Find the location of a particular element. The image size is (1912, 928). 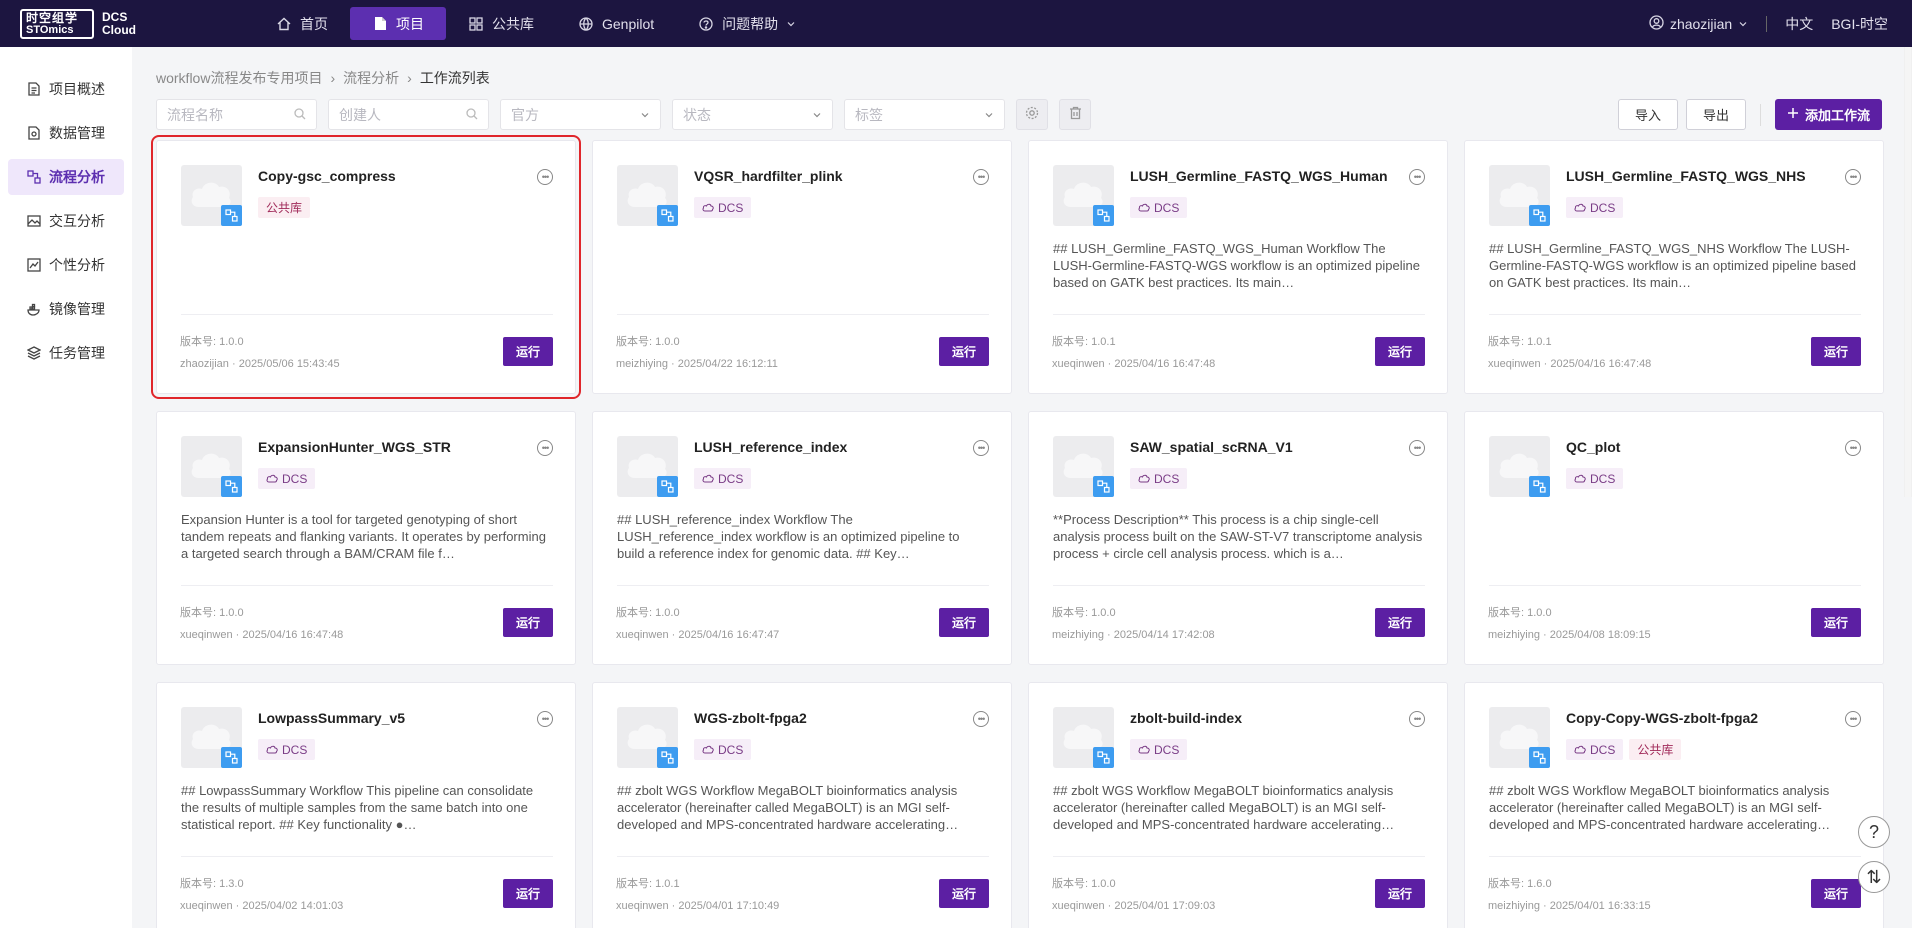

import-button: 导入 is located at coordinates (1647, 114).